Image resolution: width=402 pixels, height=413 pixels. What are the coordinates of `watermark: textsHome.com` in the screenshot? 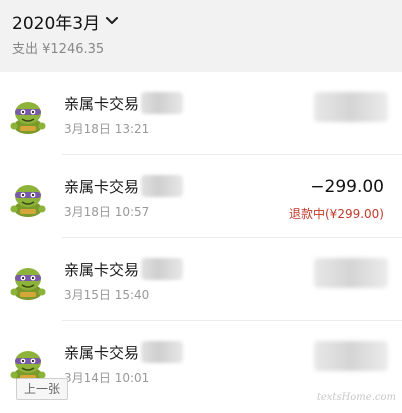 It's located at (356, 397).